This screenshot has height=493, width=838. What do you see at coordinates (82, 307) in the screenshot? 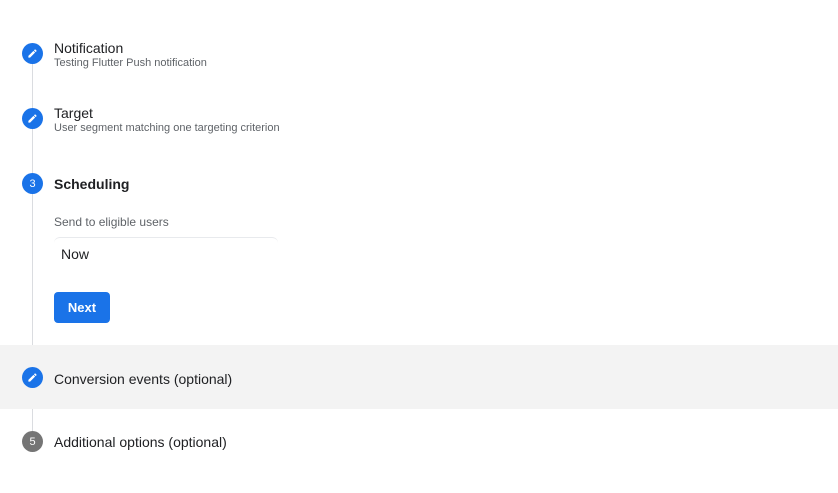
I see `next-button: Next` at bounding box center [82, 307].